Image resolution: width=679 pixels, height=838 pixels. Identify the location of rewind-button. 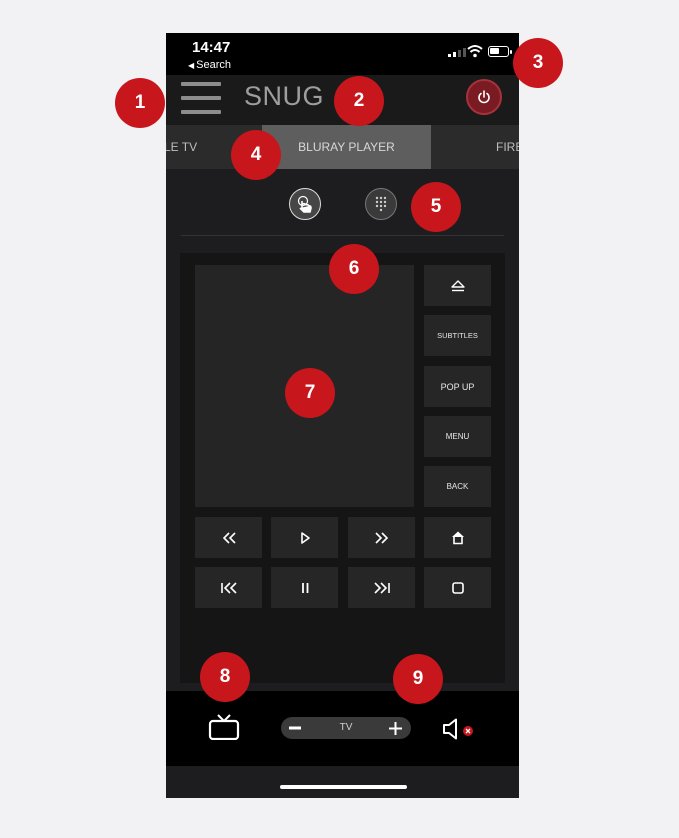
(228, 537).